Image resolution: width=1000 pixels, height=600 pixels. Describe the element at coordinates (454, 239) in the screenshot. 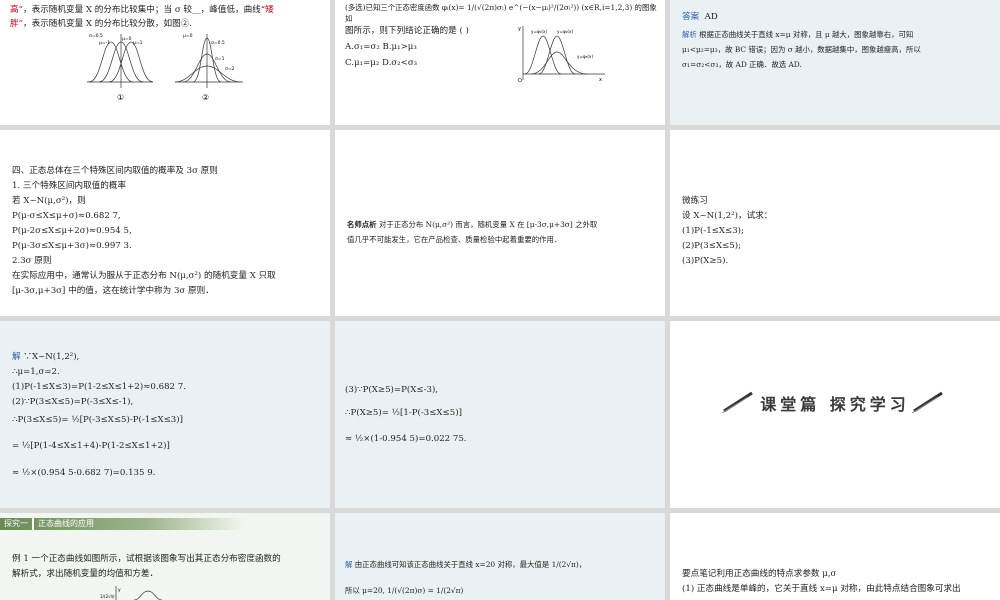

I see `r2c2-line2: 值几乎不可能发生，它在产品检查、质量检验中起着重要的作用．` at that location.